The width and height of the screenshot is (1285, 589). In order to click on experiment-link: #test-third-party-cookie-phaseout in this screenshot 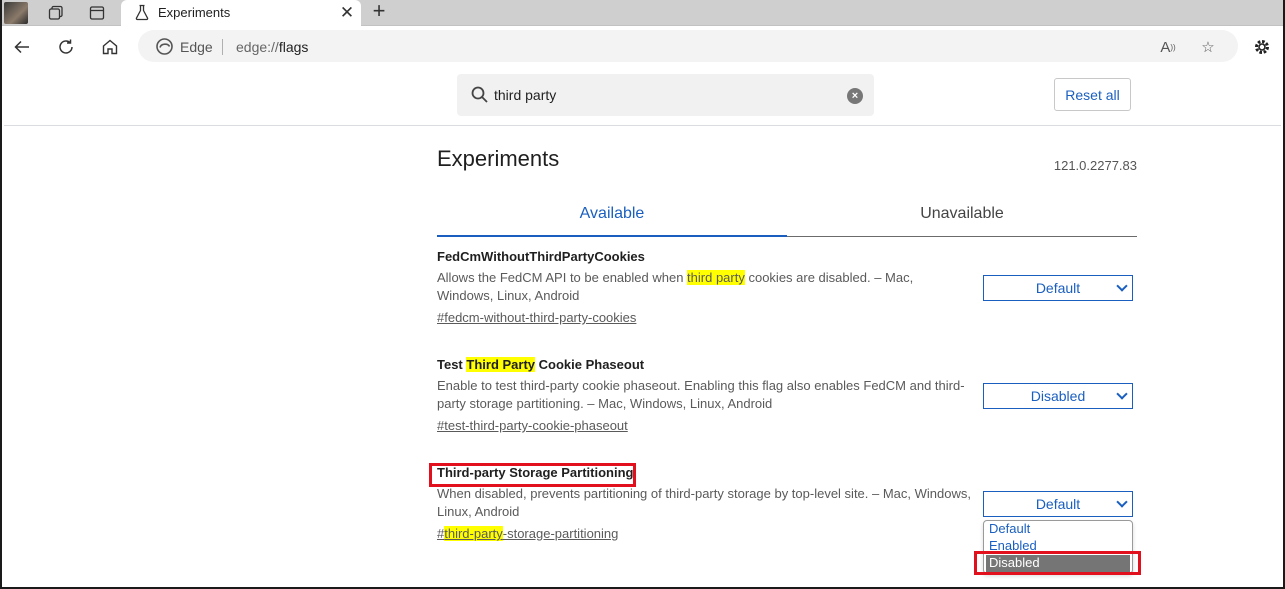, I will do `click(532, 426)`.